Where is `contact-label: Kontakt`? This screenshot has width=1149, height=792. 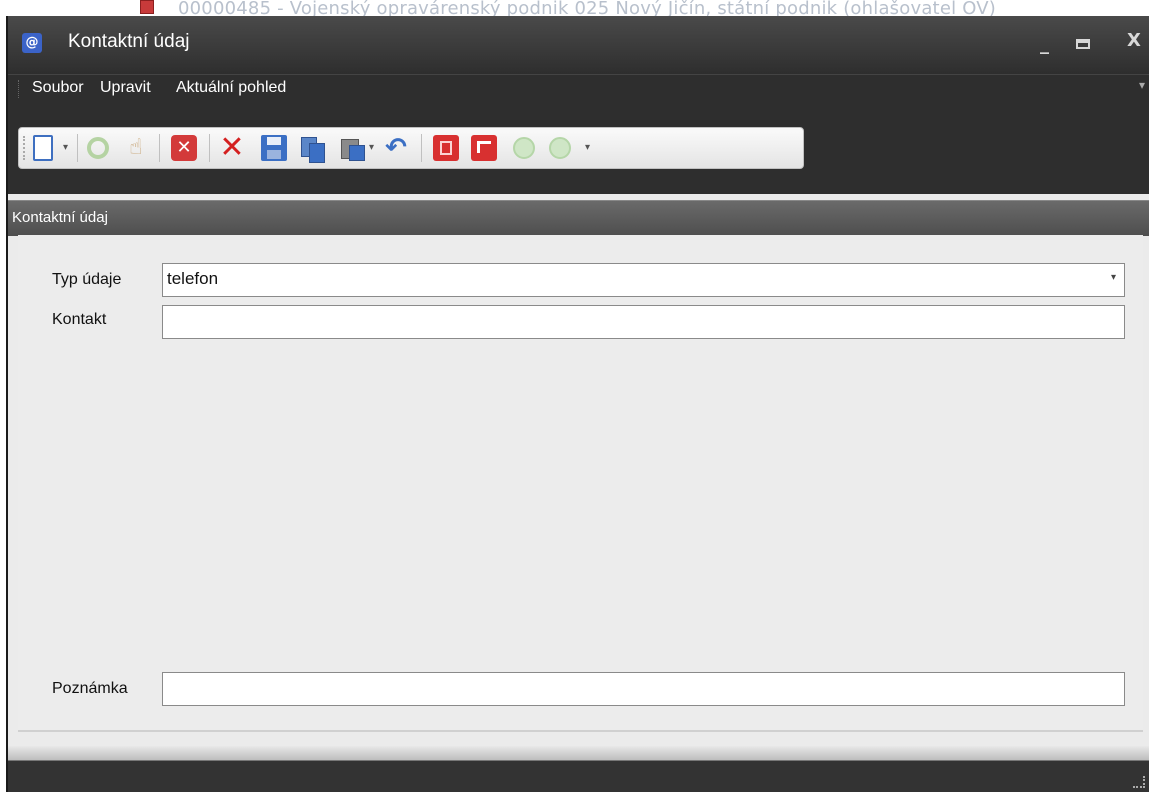
contact-label: Kontakt is located at coordinates (79, 319).